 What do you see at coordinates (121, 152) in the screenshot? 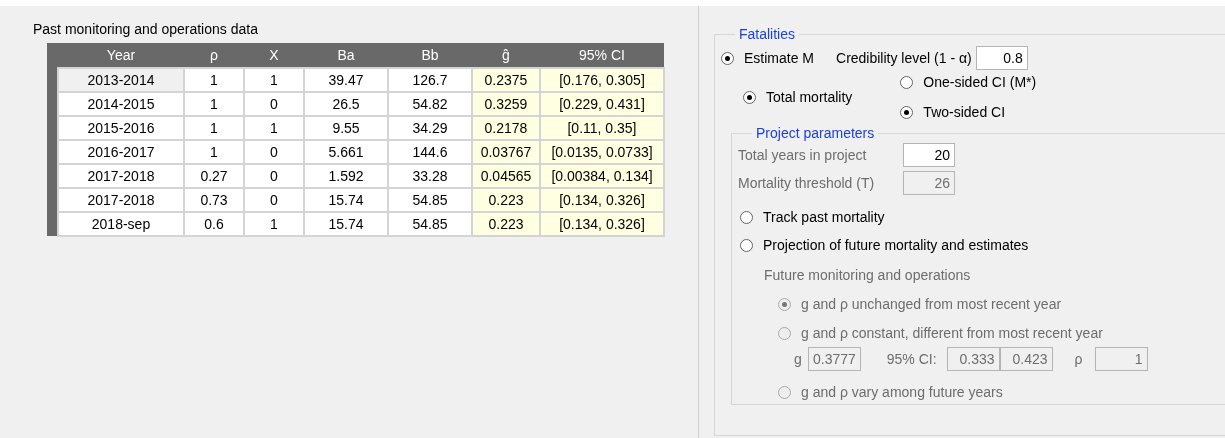
I see `table-cell: 2016-2017` at bounding box center [121, 152].